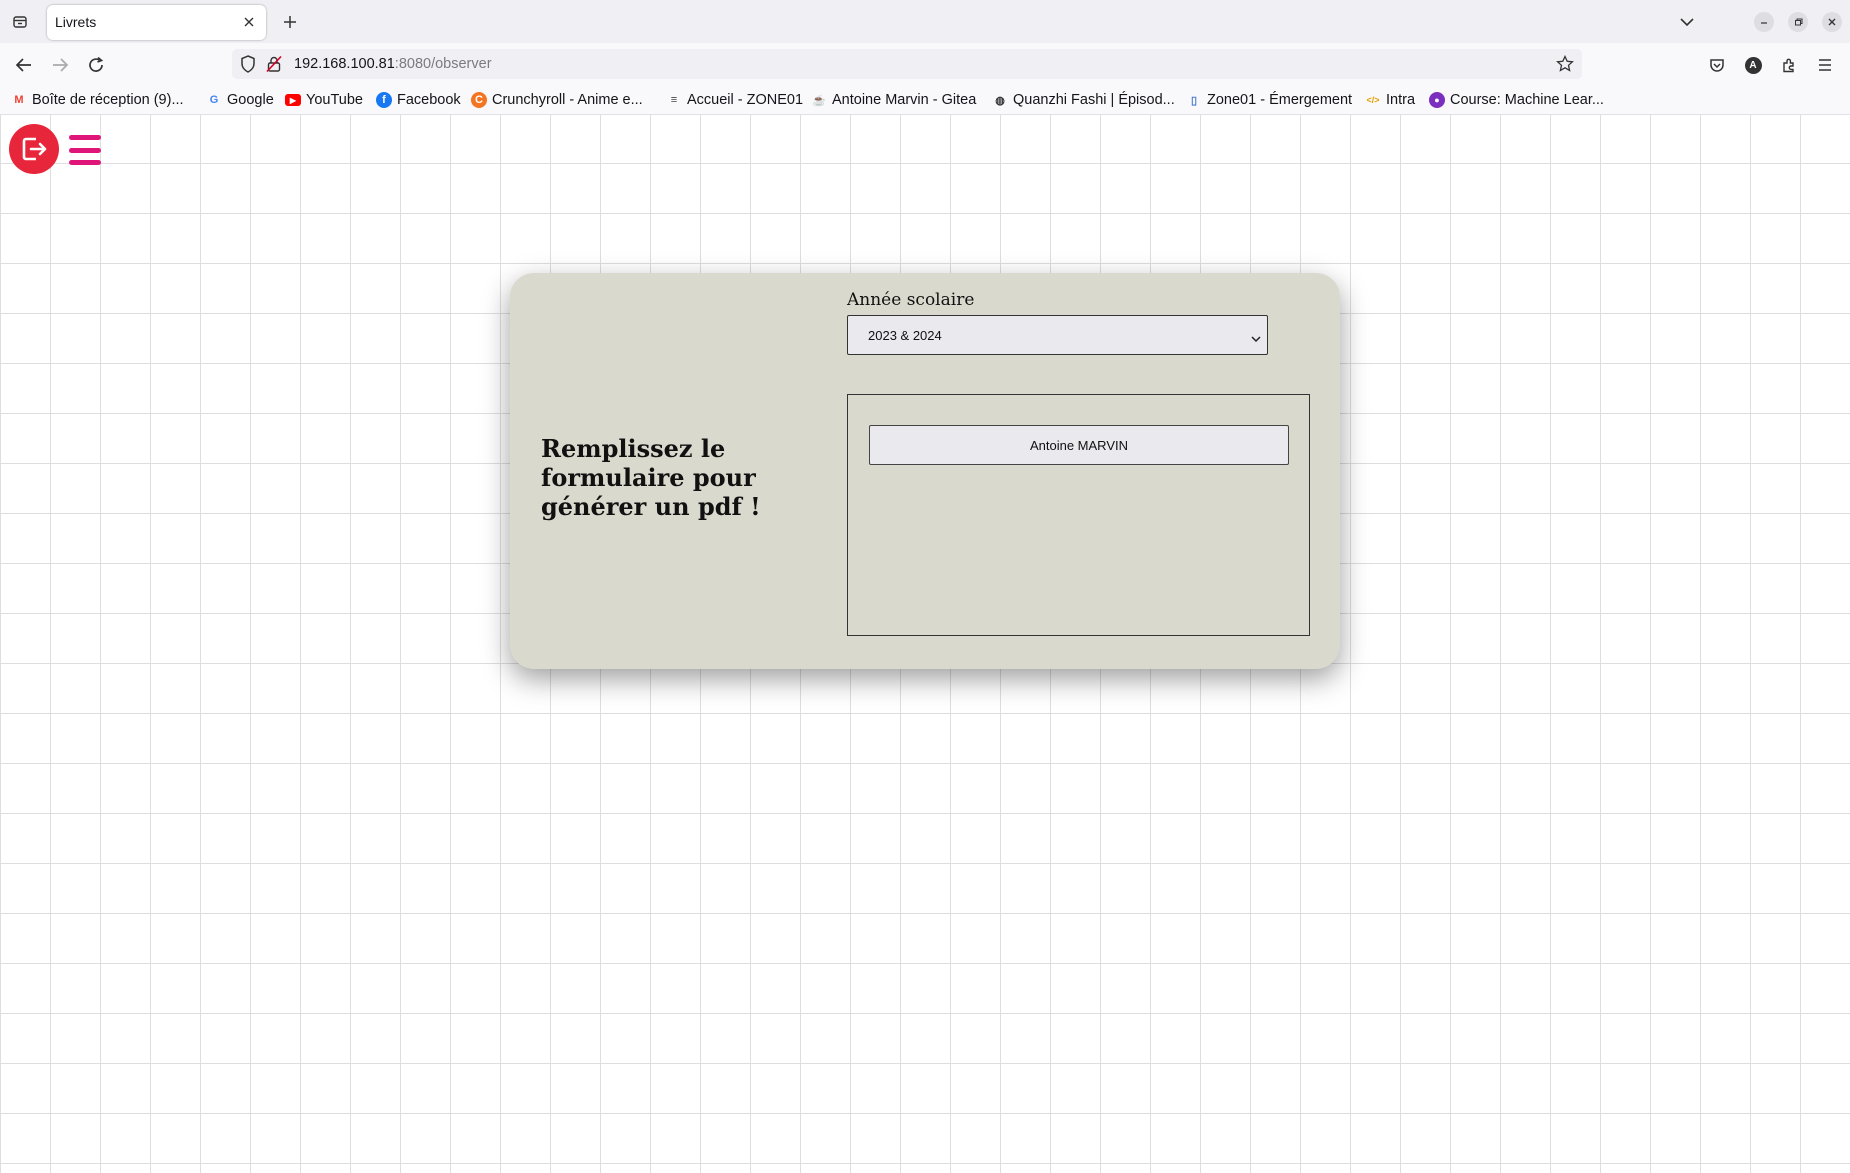  I want to click on url-bar: 192.168.100.81:8080/observer, so click(907, 64).